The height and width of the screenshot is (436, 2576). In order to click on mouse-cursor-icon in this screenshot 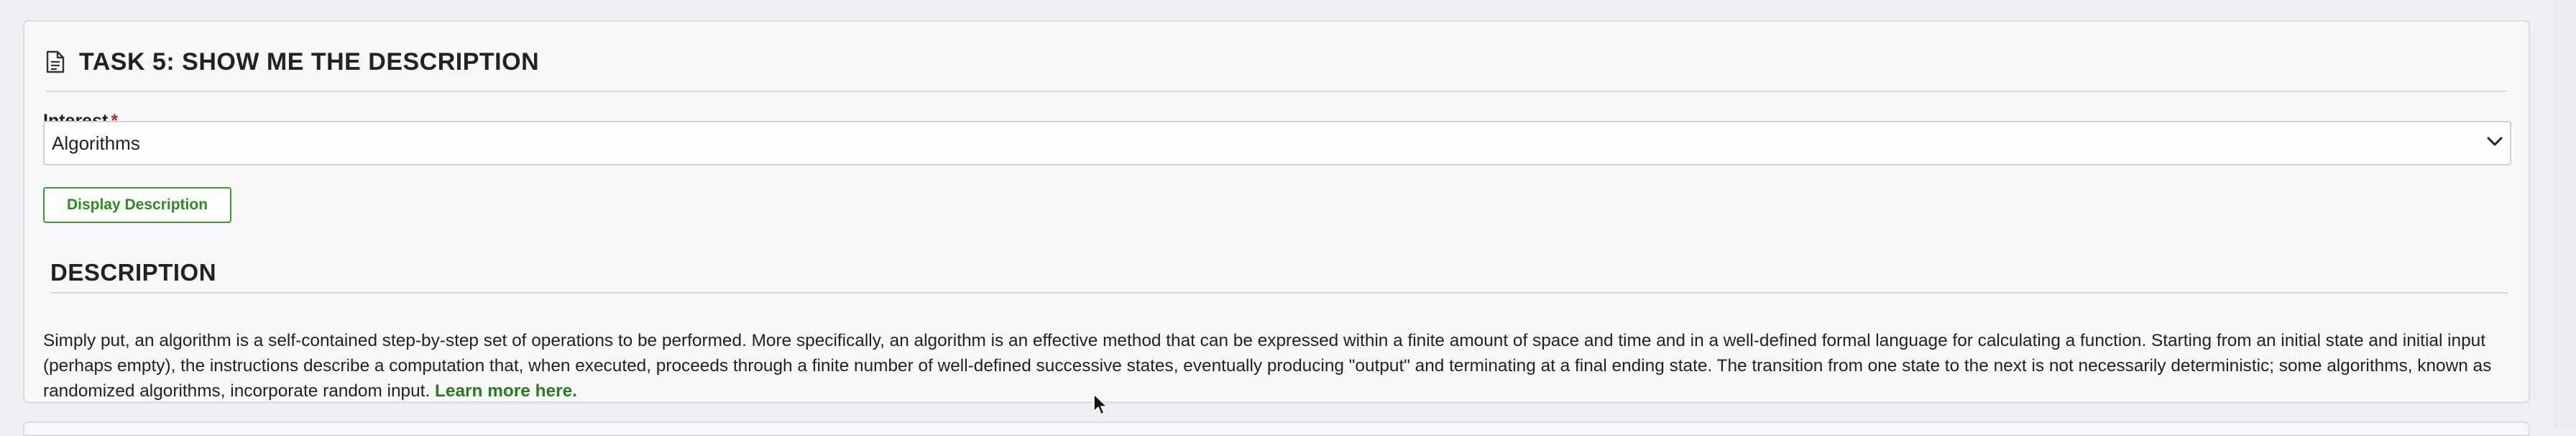, I will do `click(1100, 406)`.